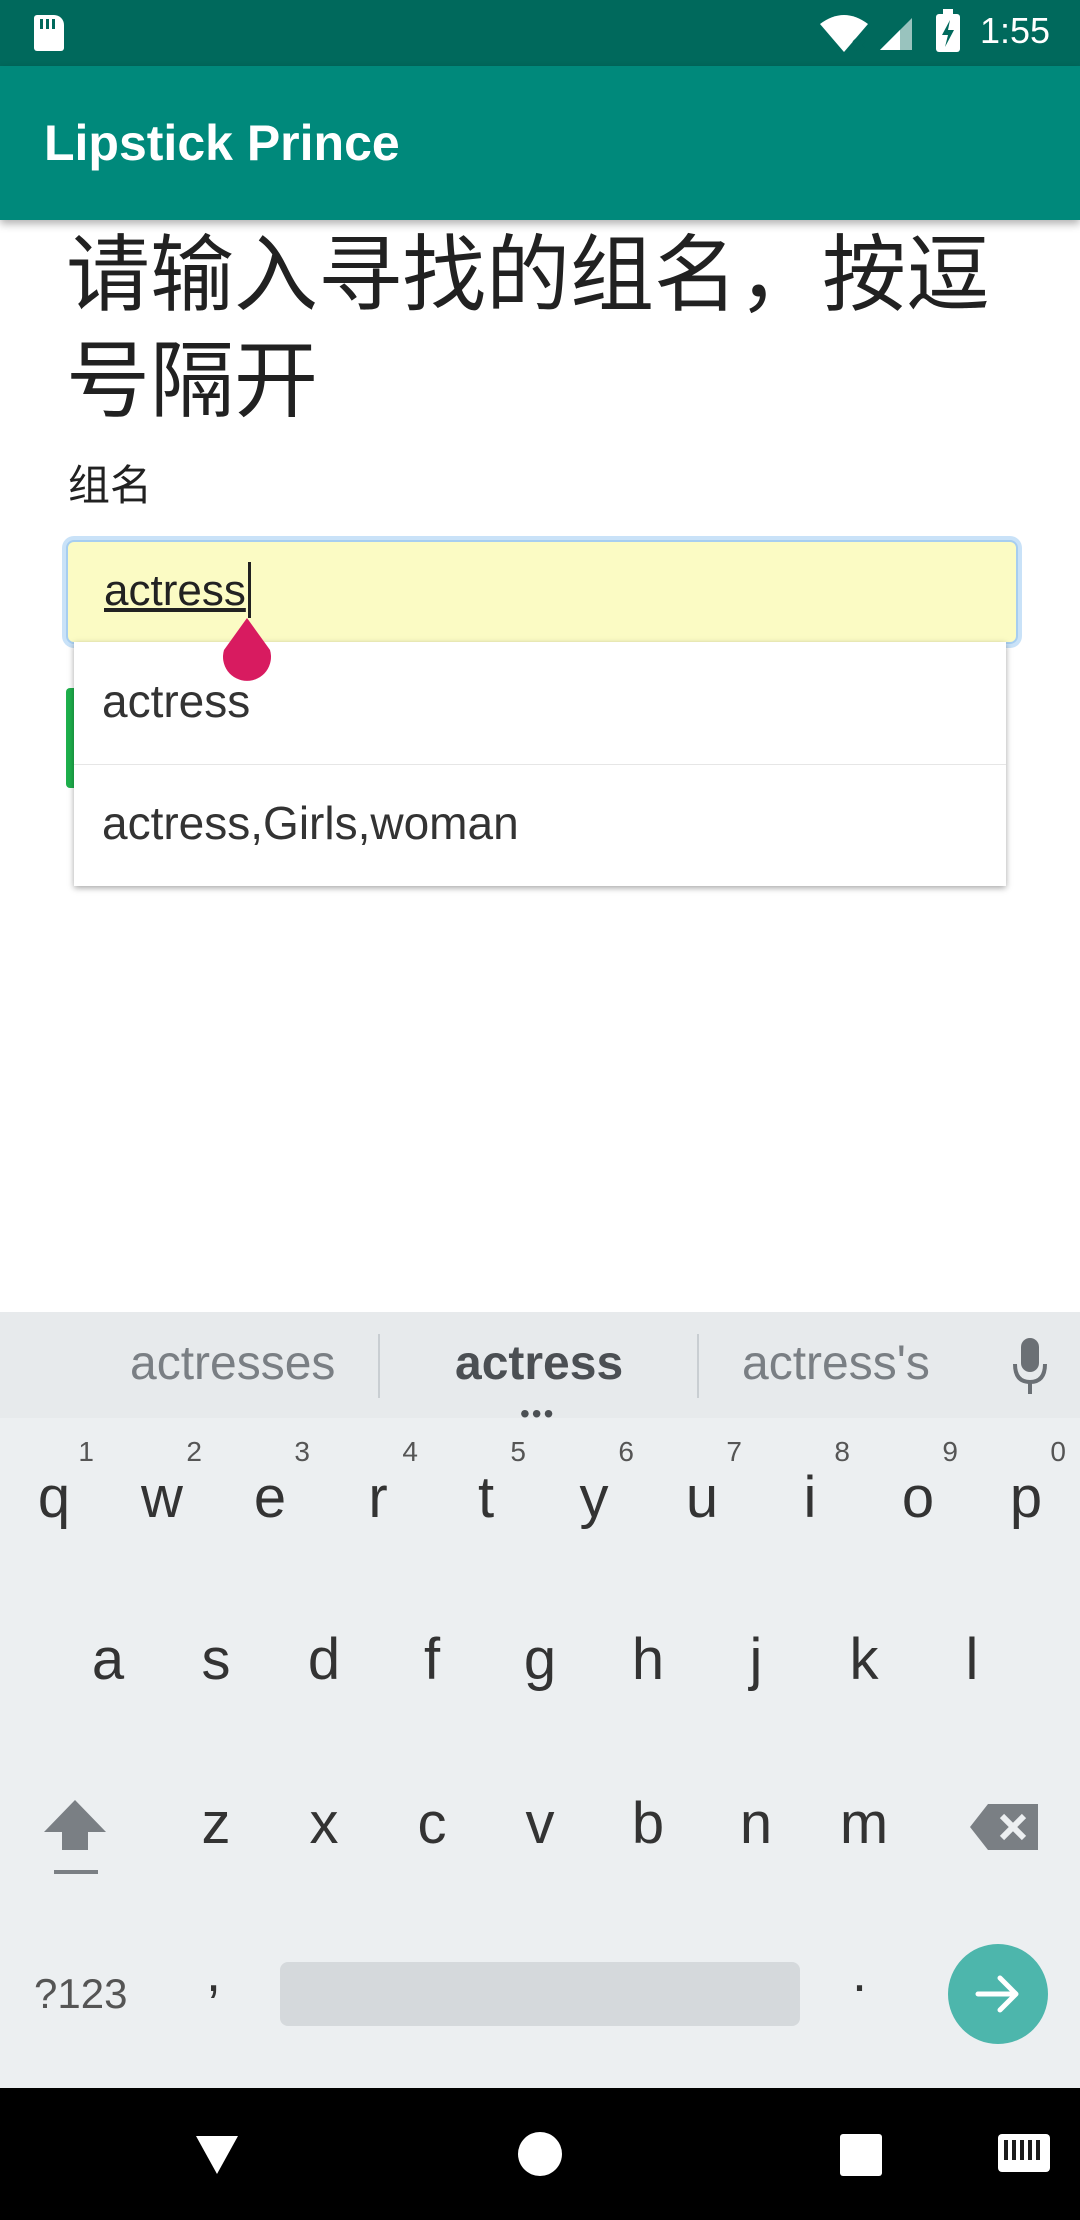  What do you see at coordinates (213, 1973) in the screenshot?
I see `comma-key: ,` at bounding box center [213, 1973].